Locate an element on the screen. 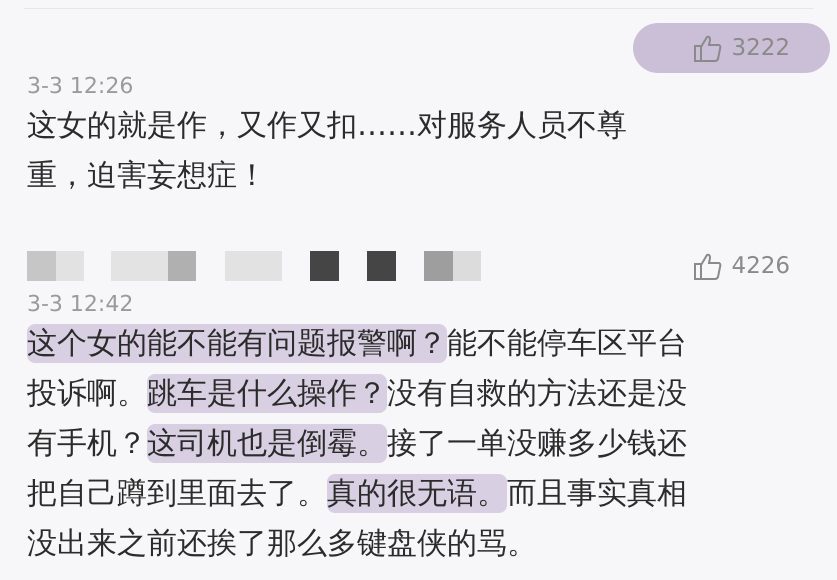 The image size is (837, 580). comment-time: 3-3 12:42 is located at coordinates (80, 305).